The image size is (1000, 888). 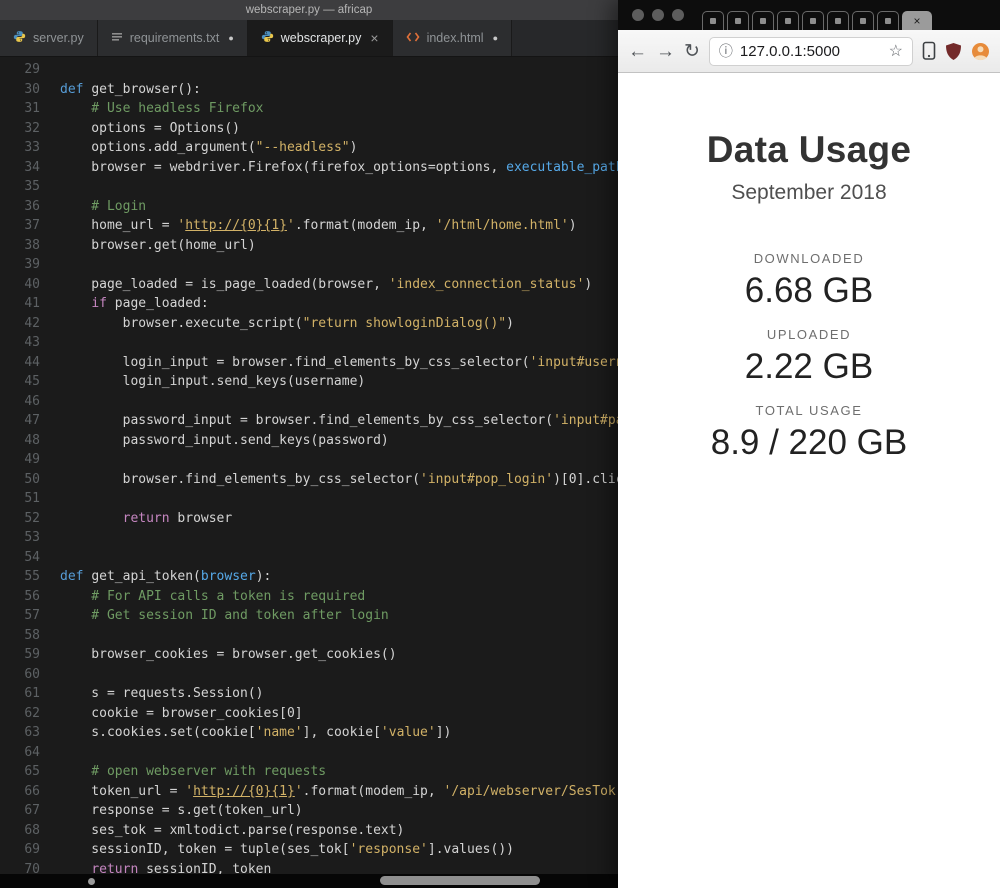 What do you see at coordinates (374, 38) in the screenshot?
I see `close-tab-icon: ×` at bounding box center [374, 38].